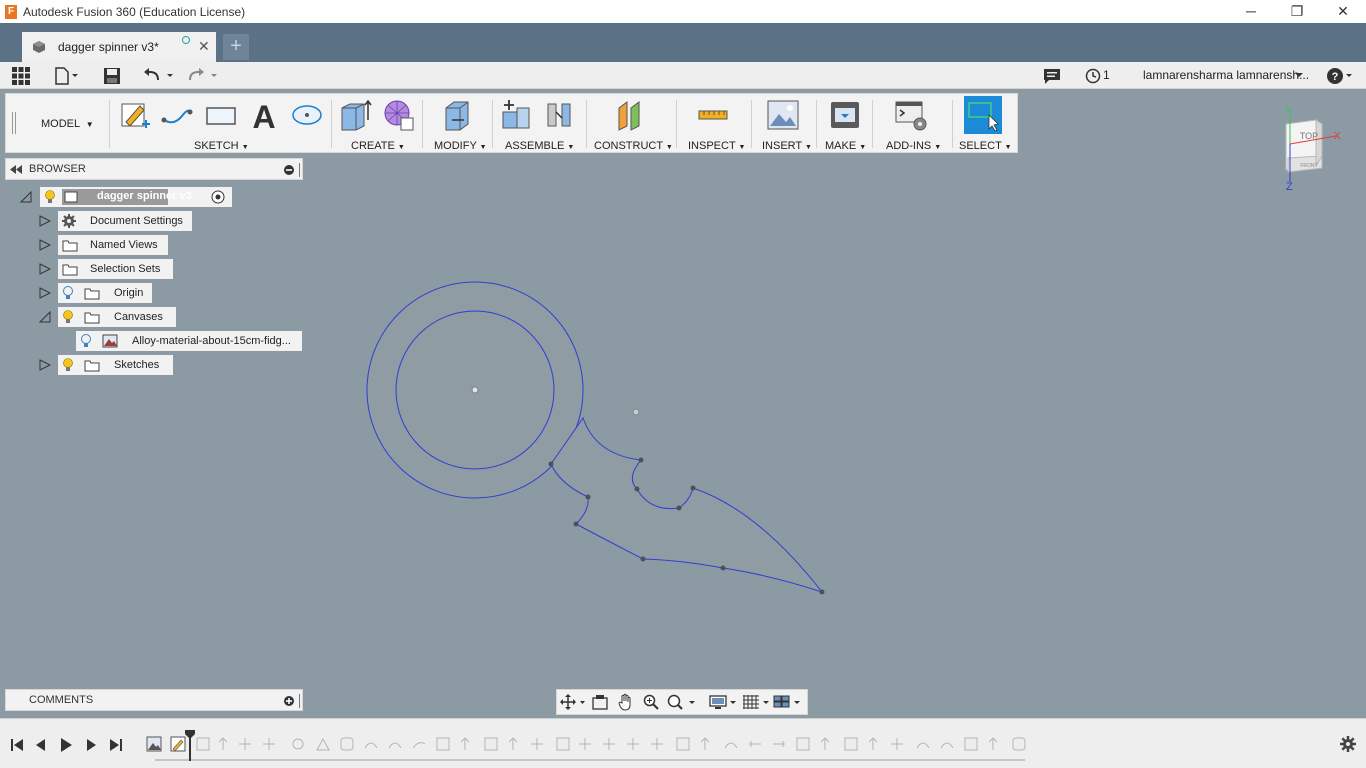 The image size is (1366, 768). I want to click on gear-icon, so click(69, 221).